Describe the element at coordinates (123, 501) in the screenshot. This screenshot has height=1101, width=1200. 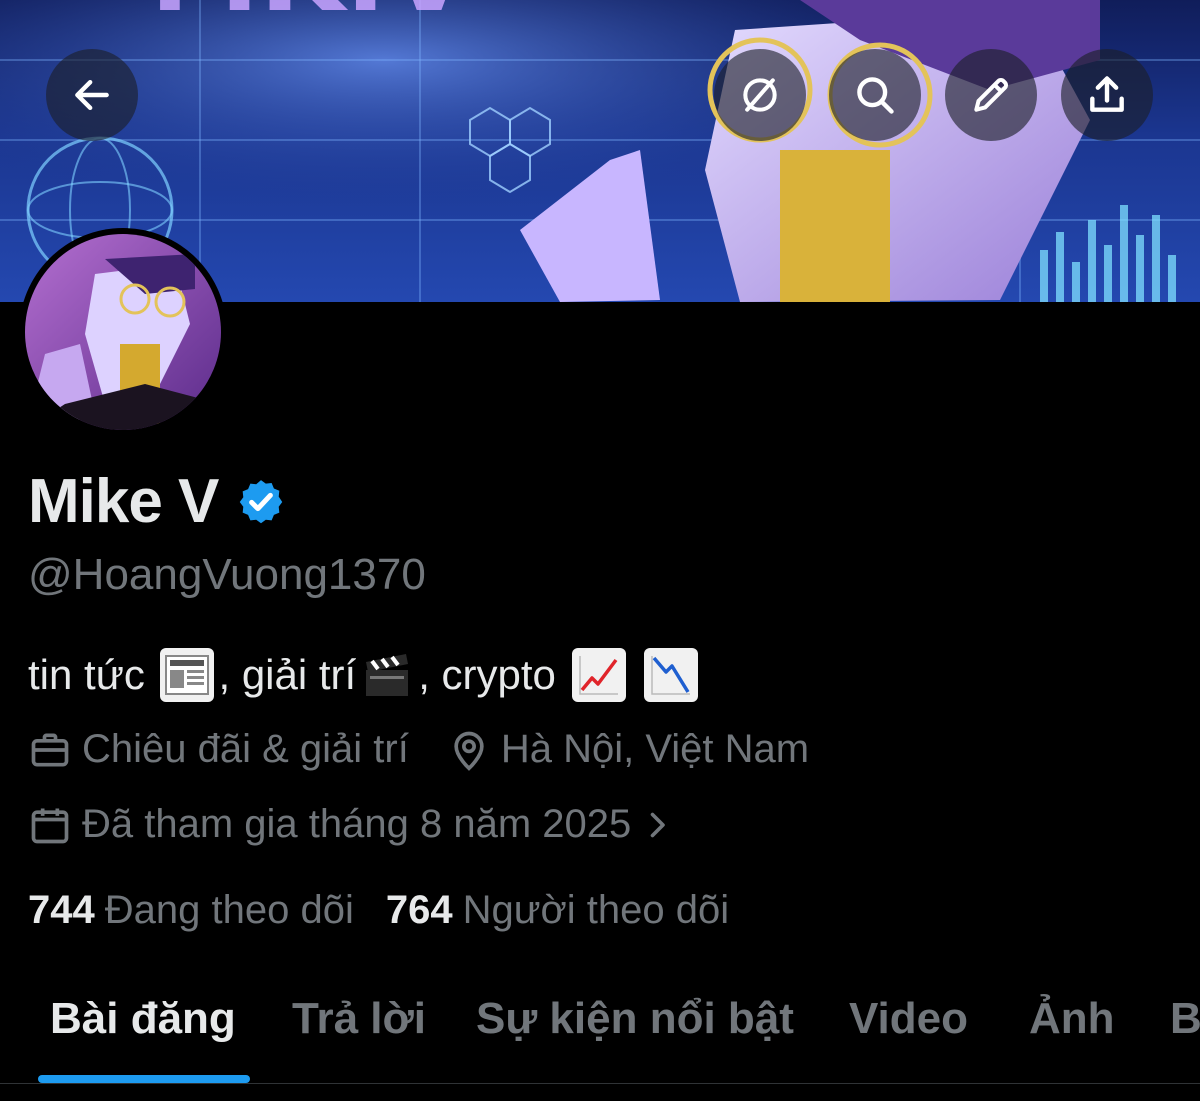
I see `profile-name: Mike V` at that location.